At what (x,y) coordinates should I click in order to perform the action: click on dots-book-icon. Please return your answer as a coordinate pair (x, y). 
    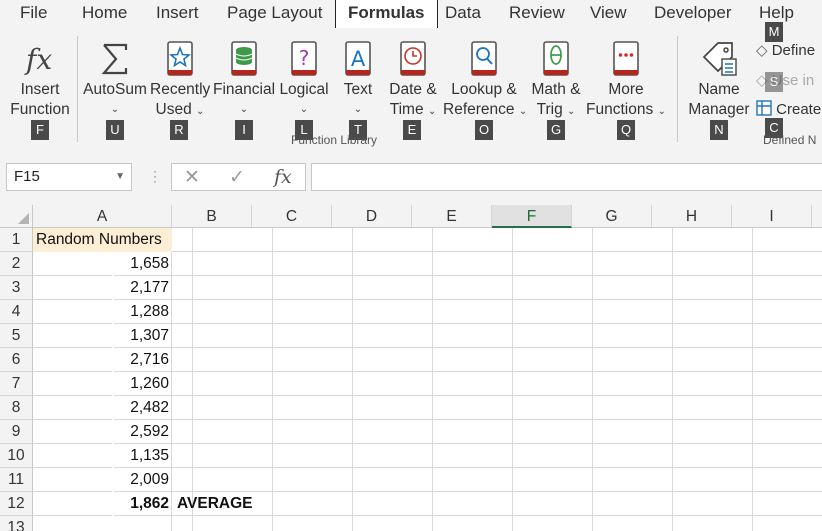
    Looking at the image, I should click on (626, 59).